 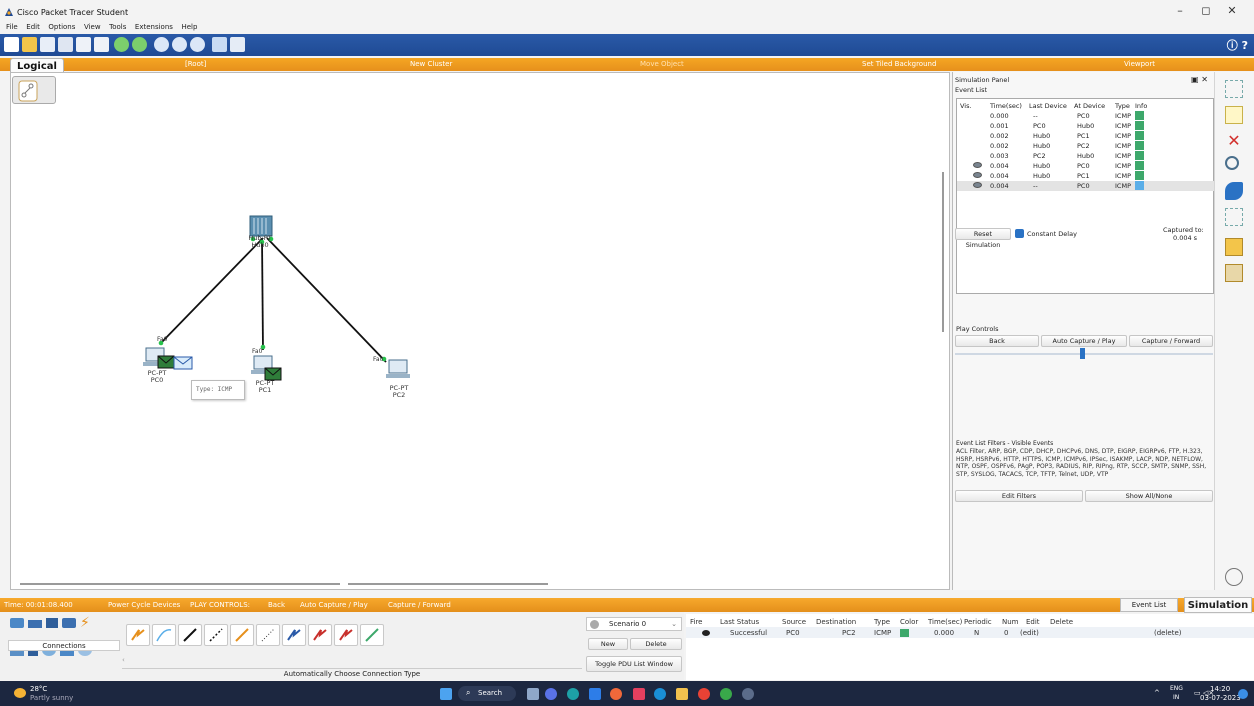 What do you see at coordinates (551, 694) in the screenshot?
I see `chat-icon` at bounding box center [551, 694].